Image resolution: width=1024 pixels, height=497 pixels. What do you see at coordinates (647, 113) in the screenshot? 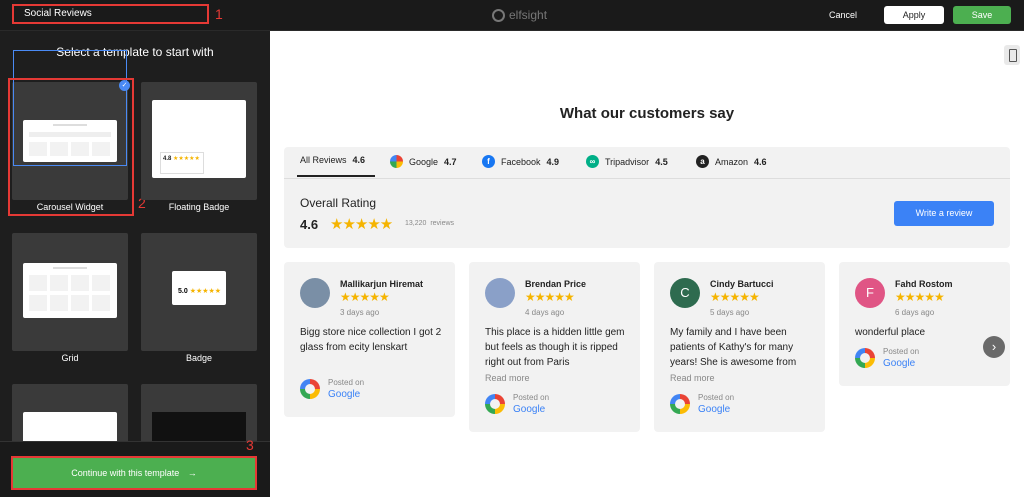
I see `widget-heading: What our customers say` at bounding box center [647, 113].